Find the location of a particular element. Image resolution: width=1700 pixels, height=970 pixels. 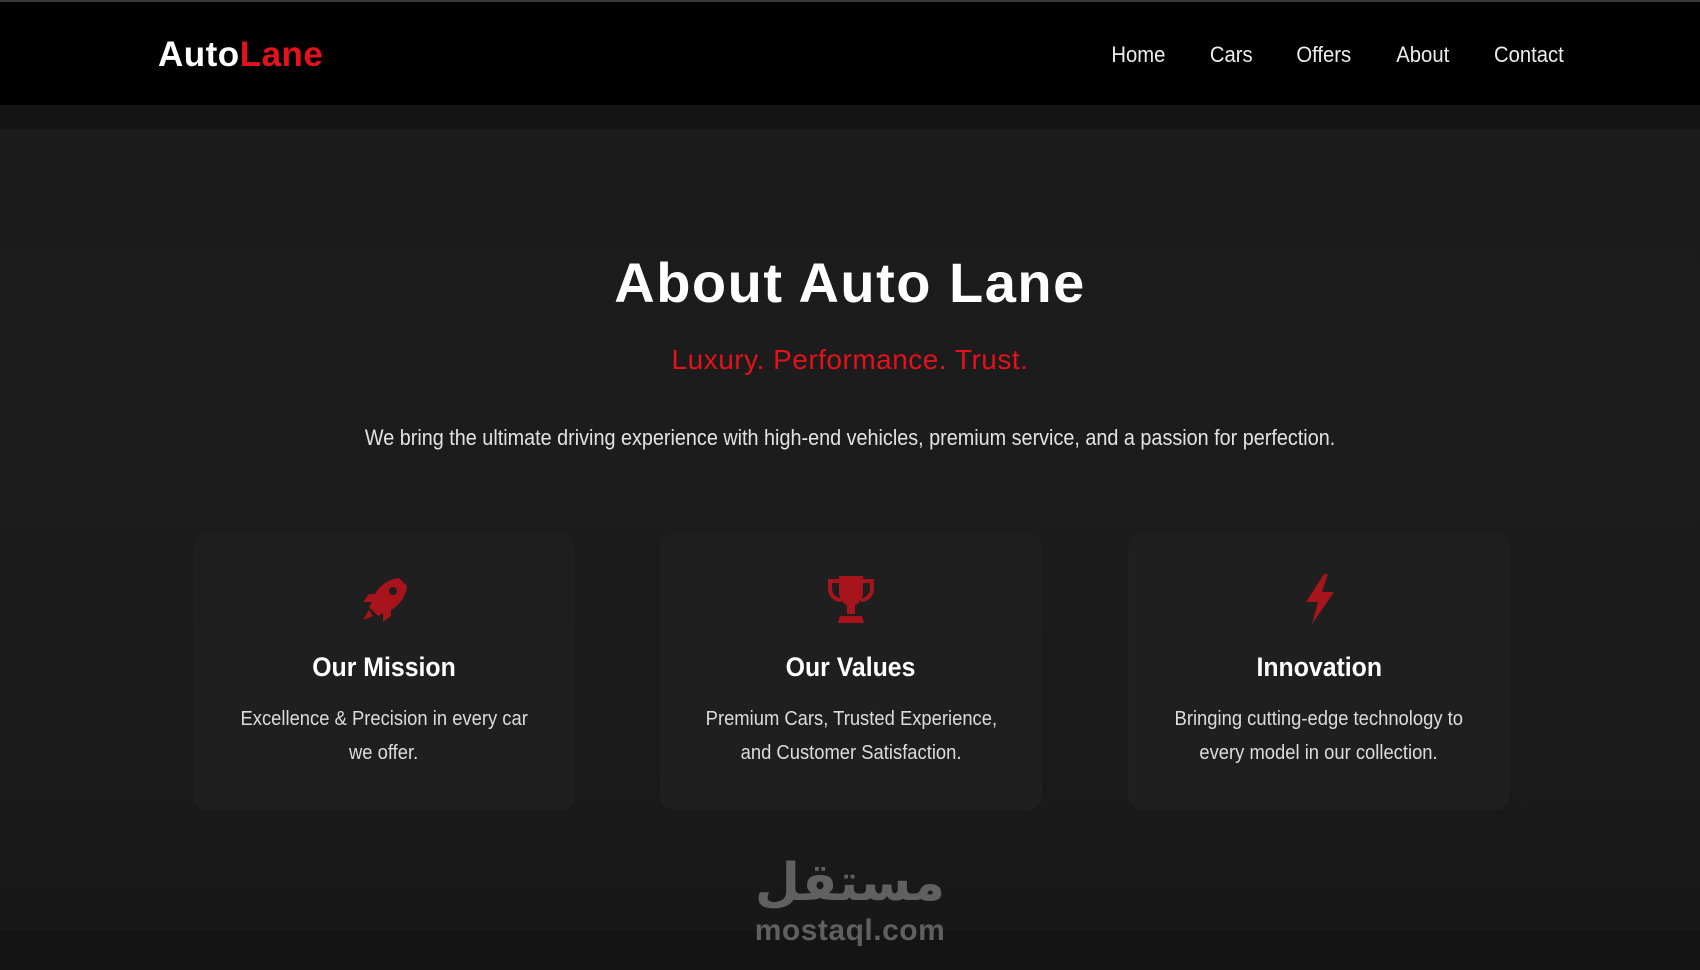

watermark-latin: mostaql.com is located at coordinates (850, 930).